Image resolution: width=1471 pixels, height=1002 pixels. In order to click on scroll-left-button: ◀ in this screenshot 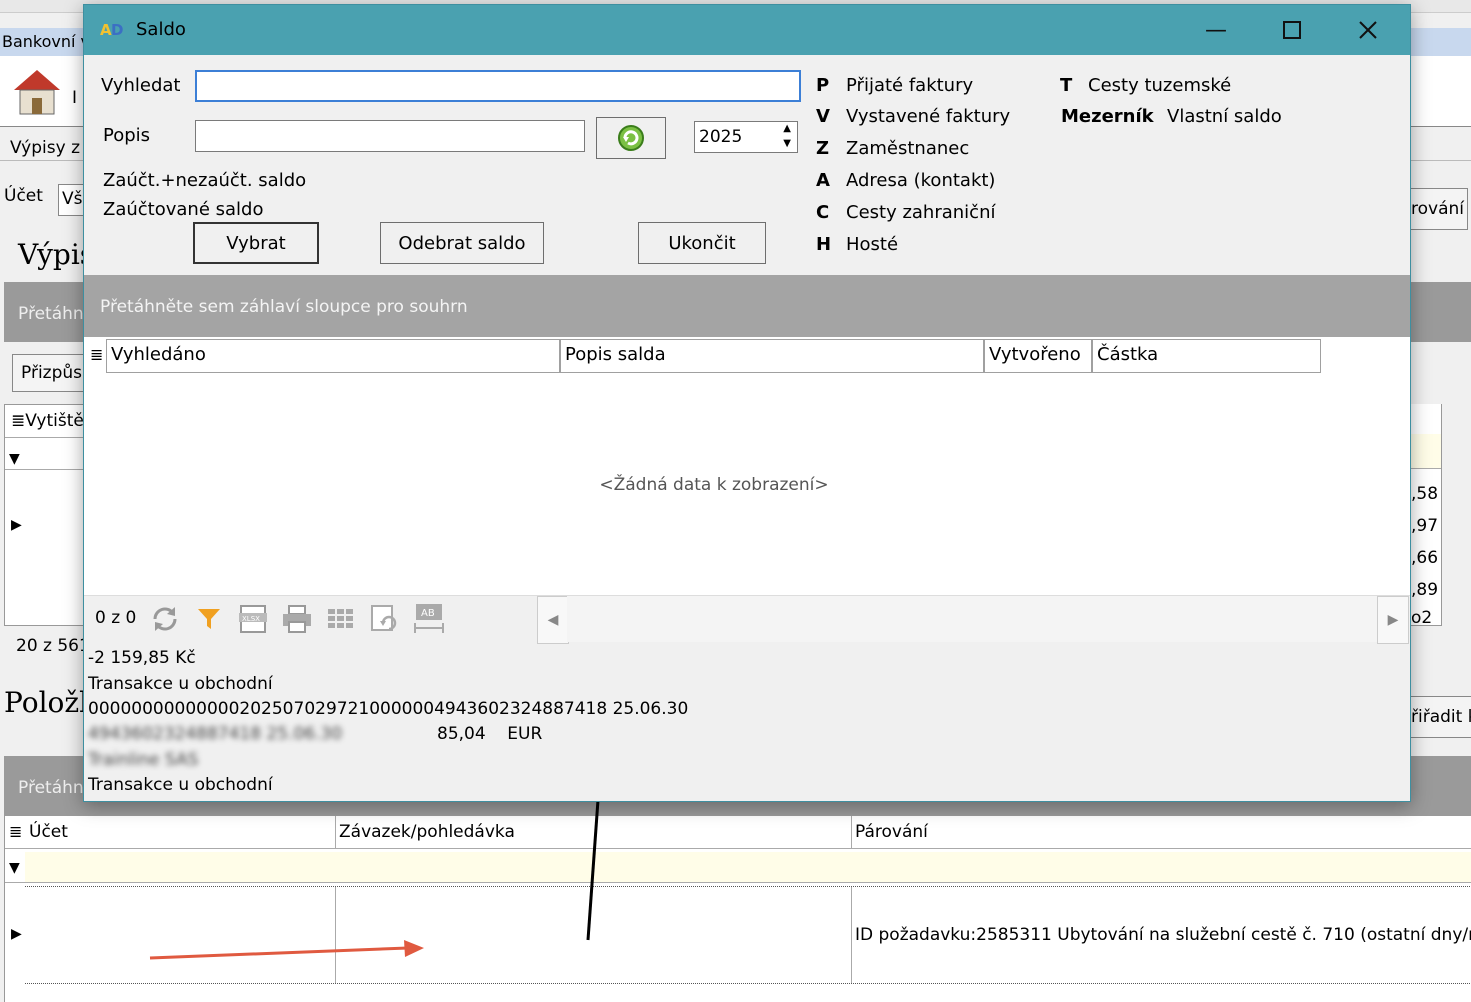, I will do `click(553, 620)`.